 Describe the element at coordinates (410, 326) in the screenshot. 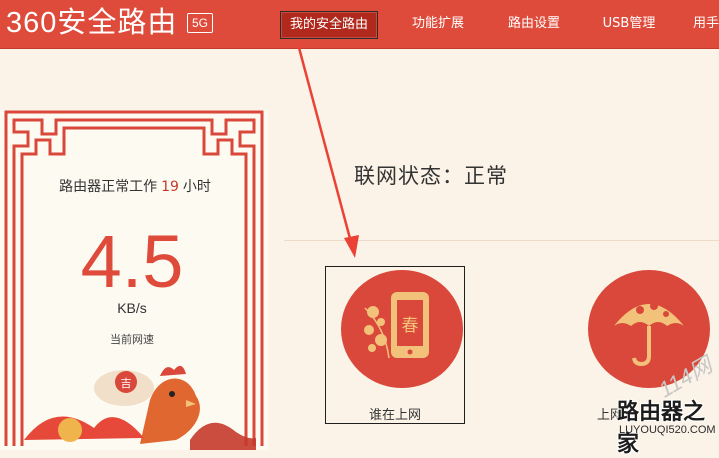

I see `svg-text: 春` at that location.